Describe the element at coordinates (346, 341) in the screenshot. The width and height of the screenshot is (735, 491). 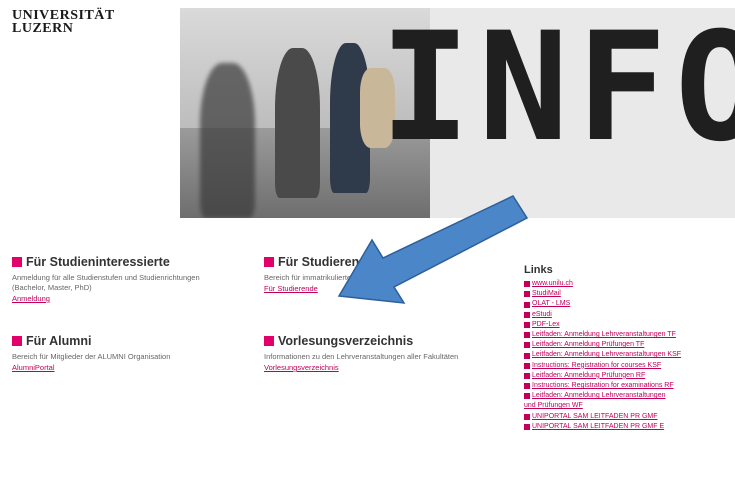
I see `section-title-text: Vorlesungsverzeichnis` at that location.